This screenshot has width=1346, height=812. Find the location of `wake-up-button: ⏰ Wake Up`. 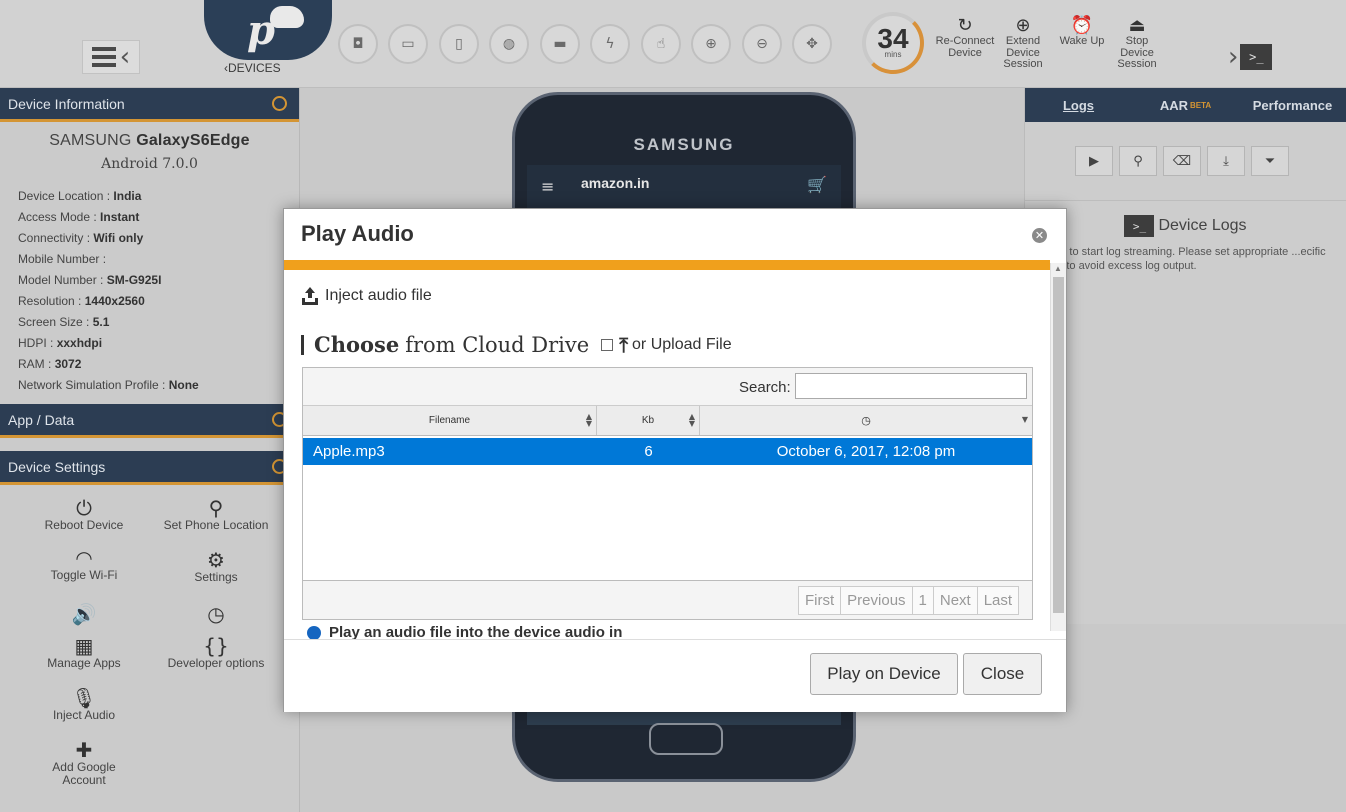

wake-up-button: ⏰ Wake Up is located at coordinates (1082, 32).